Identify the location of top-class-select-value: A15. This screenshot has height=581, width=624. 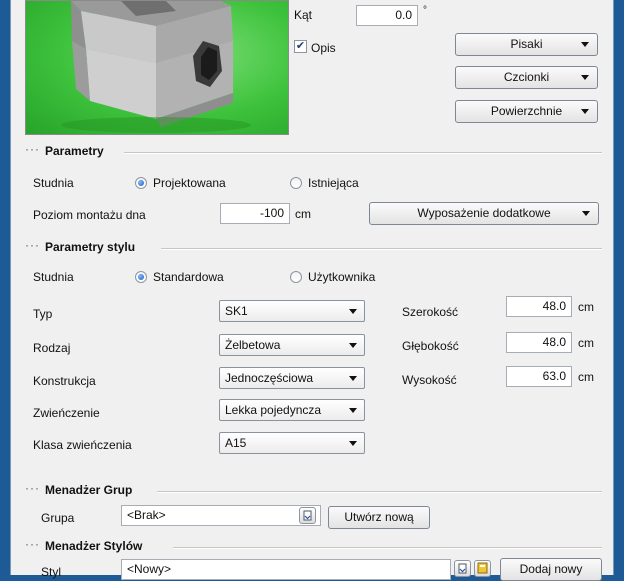
(236, 443).